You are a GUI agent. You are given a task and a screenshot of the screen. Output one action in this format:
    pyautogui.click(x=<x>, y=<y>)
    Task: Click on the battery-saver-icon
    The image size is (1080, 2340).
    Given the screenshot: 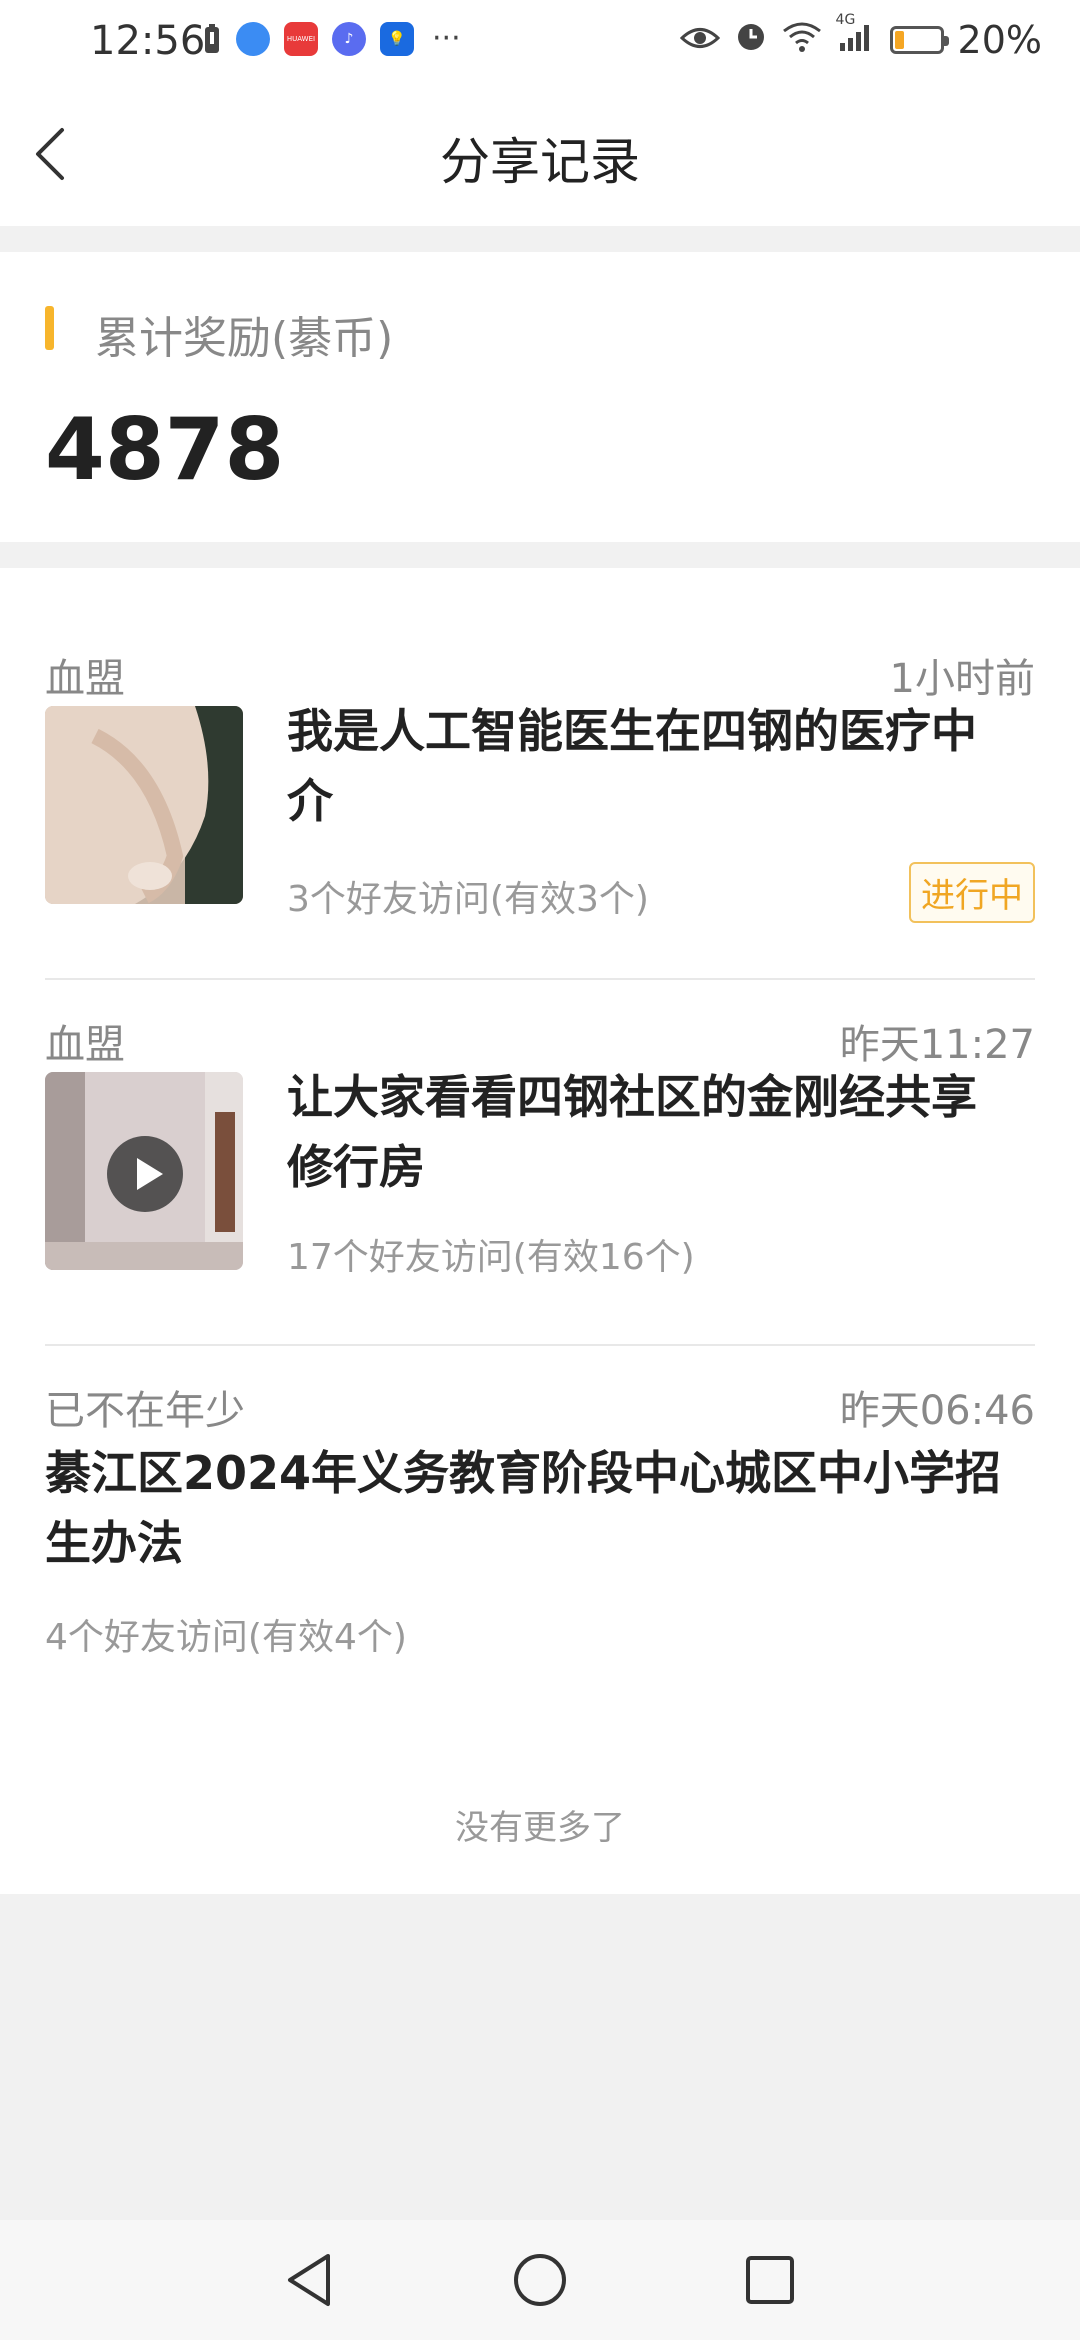 What is the action you would take?
    pyautogui.click(x=212, y=39)
    